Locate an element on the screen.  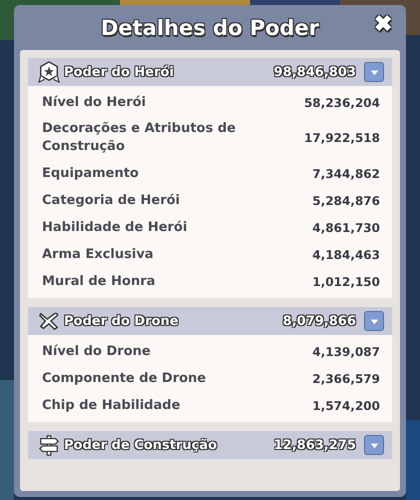
section-title: Poder do Drone is located at coordinates (122, 321).